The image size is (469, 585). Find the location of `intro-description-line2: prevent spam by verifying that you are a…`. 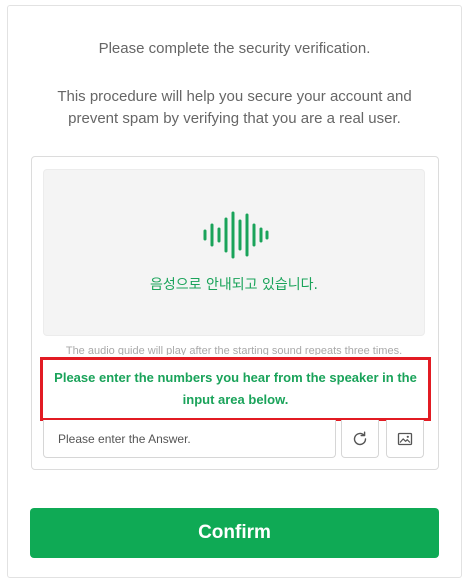

intro-description-line2: prevent spam by verifying that you are a… is located at coordinates (234, 118).